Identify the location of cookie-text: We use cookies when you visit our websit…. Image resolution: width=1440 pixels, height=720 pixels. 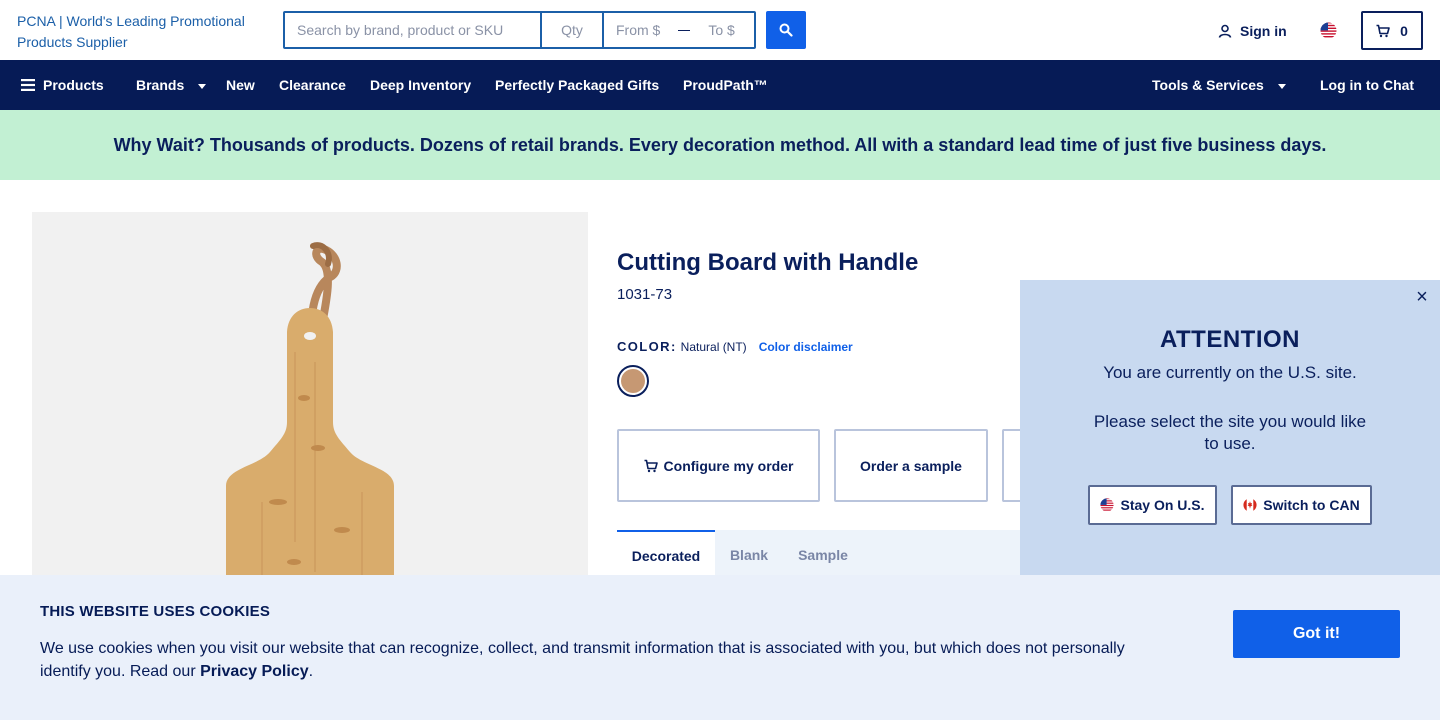
(595, 660).